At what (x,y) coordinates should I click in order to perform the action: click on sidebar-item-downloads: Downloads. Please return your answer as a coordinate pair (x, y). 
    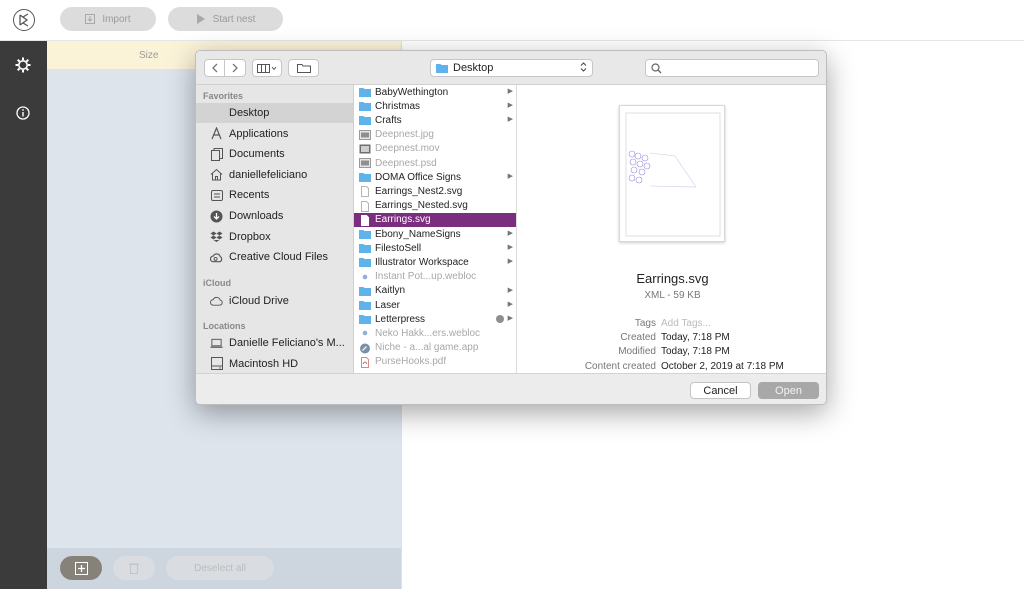
    Looking at the image, I should click on (274, 216).